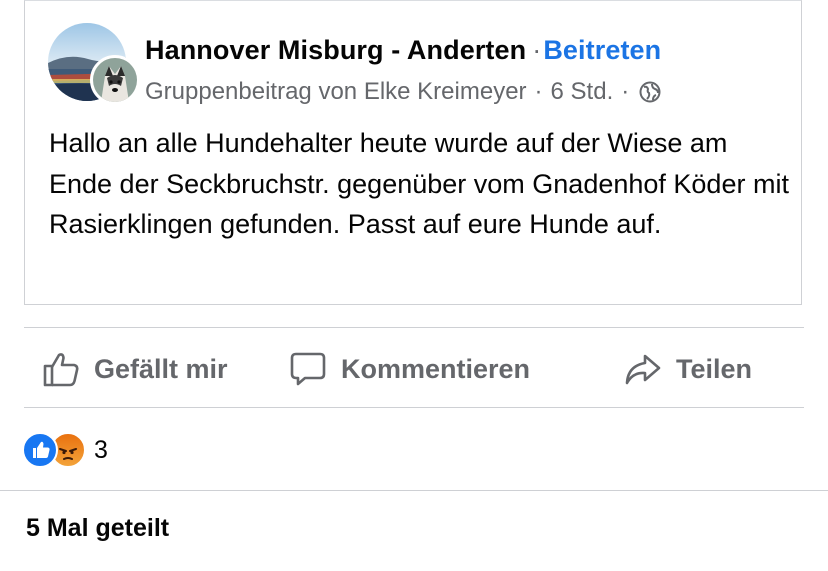 Image resolution: width=828 pixels, height=571 pixels. Describe the element at coordinates (335, 50) in the screenshot. I see `group-name-link: Hannover Misburg - Anderten` at that location.